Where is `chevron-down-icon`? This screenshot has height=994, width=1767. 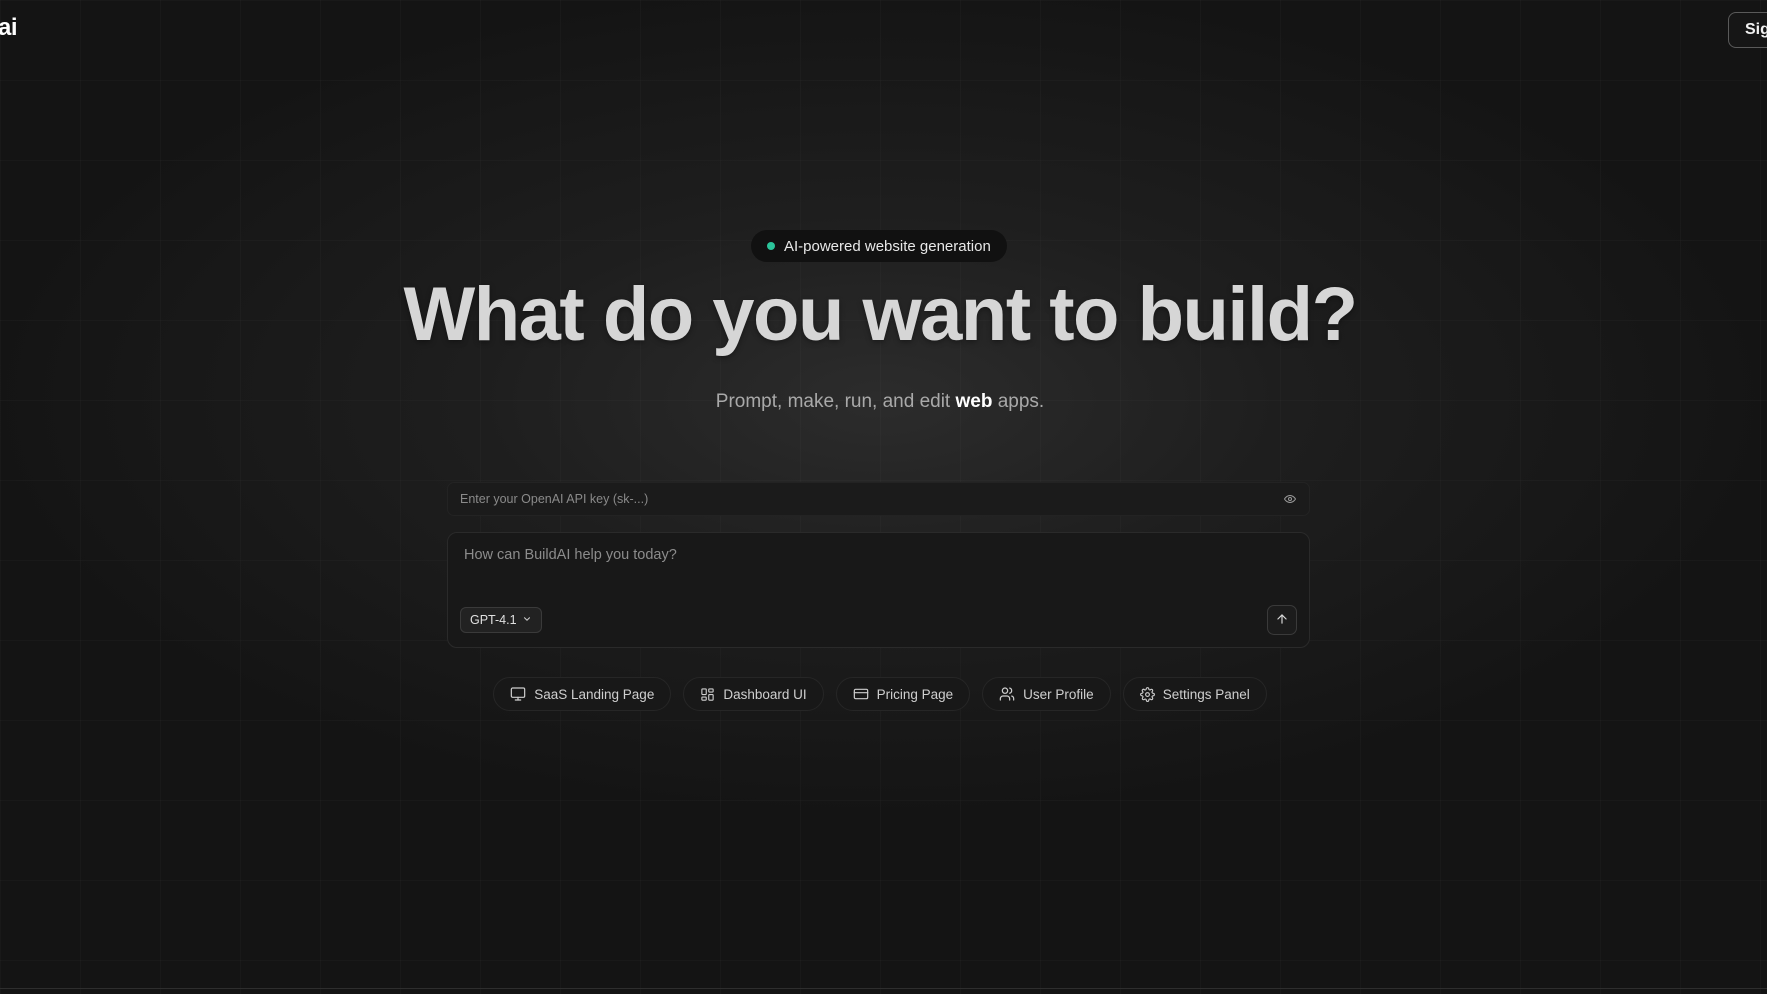
chevron-down-icon is located at coordinates (527, 620).